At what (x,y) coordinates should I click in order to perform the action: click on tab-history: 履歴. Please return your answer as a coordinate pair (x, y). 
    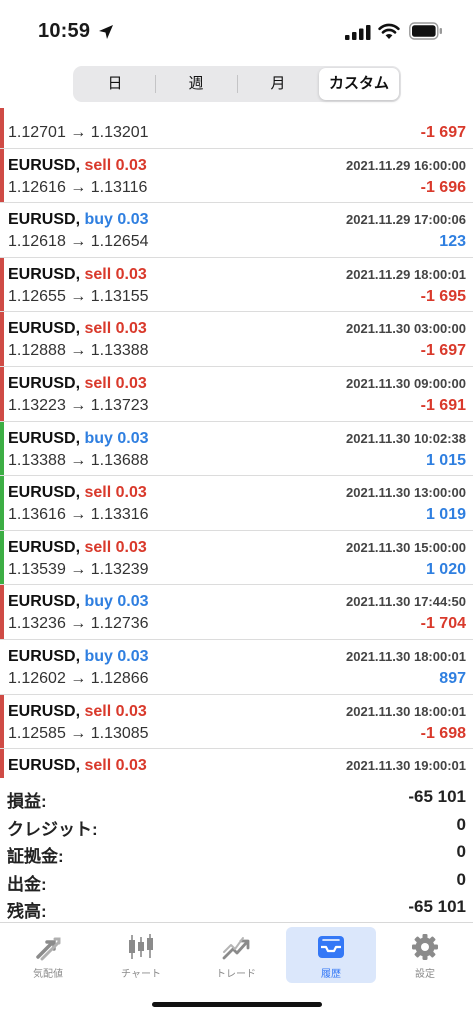
    Looking at the image, I should click on (331, 955).